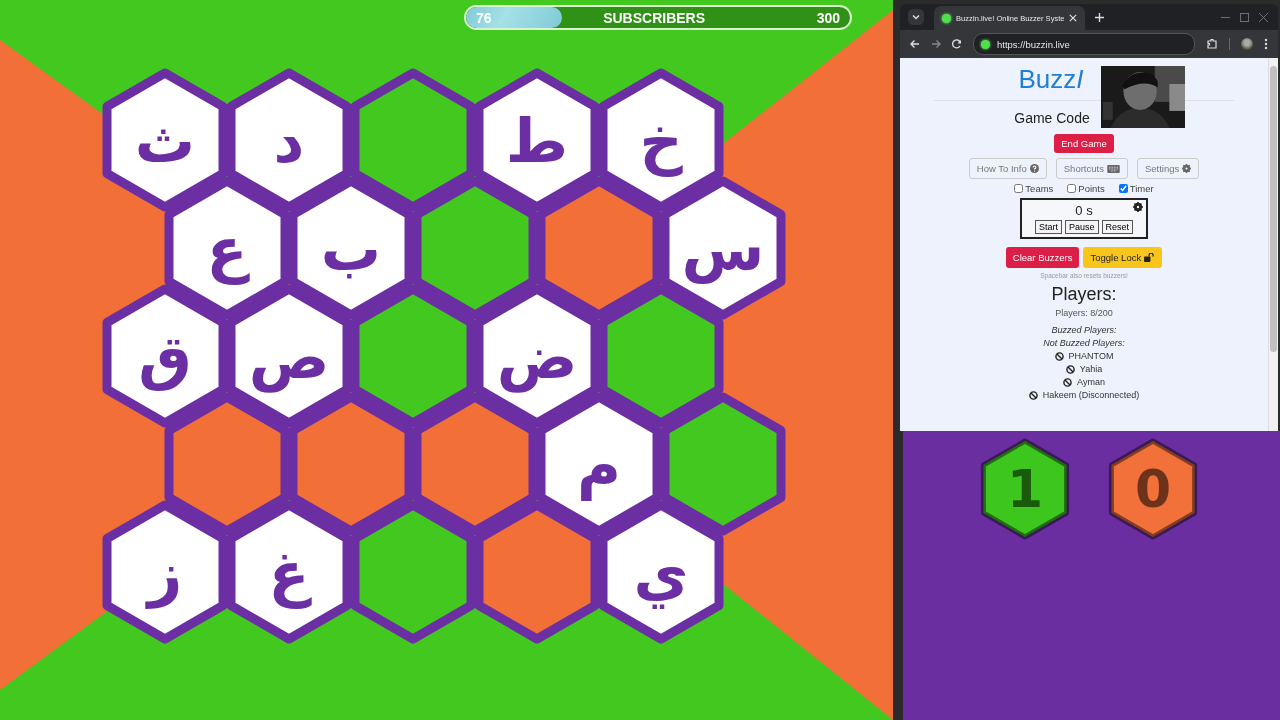 This screenshot has height=720, width=1280. What do you see at coordinates (1150, 257) in the screenshot?
I see `unlock-icon` at bounding box center [1150, 257].